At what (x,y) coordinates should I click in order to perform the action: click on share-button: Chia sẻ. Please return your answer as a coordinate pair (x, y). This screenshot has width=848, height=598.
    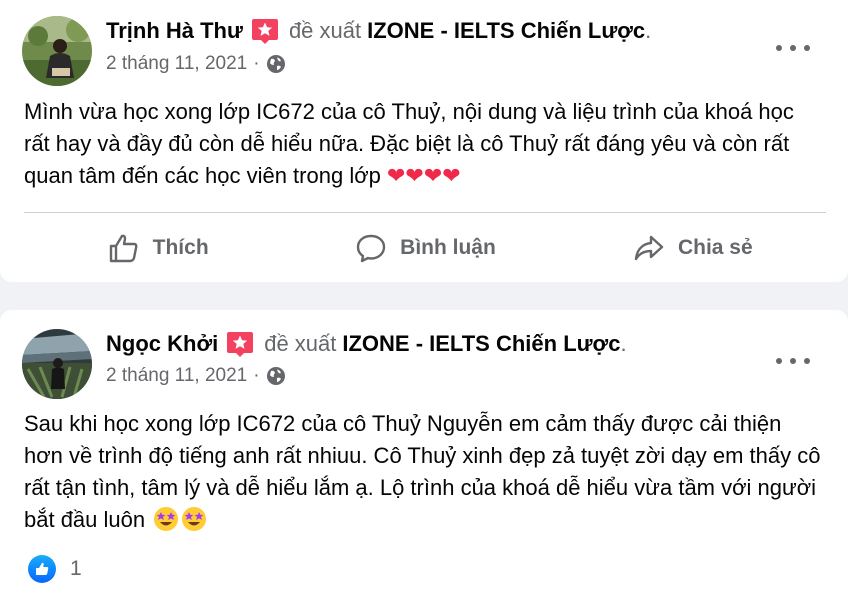
    Looking at the image, I should click on (692, 248).